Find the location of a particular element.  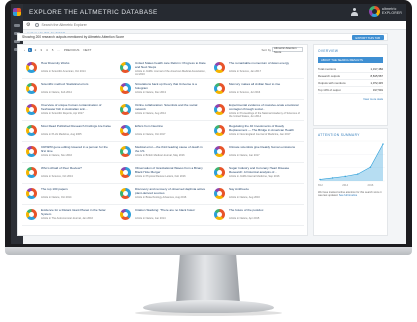

page-number: 2 is located at coordinates (36, 50).